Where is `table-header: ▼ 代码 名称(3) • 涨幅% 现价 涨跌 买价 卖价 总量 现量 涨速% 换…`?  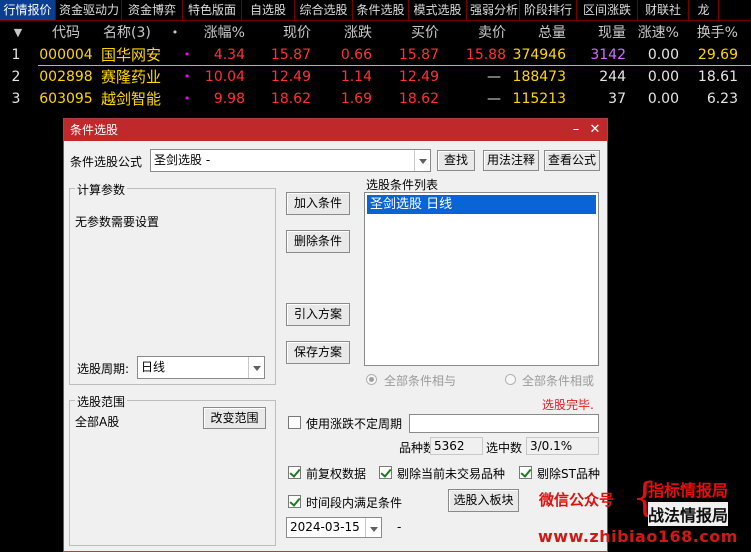 table-header: ▼ 代码 名称(3) • 涨幅% 现价 涨跌 买价 卖价 总量 现量 涨速% 换… is located at coordinates (375, 33).